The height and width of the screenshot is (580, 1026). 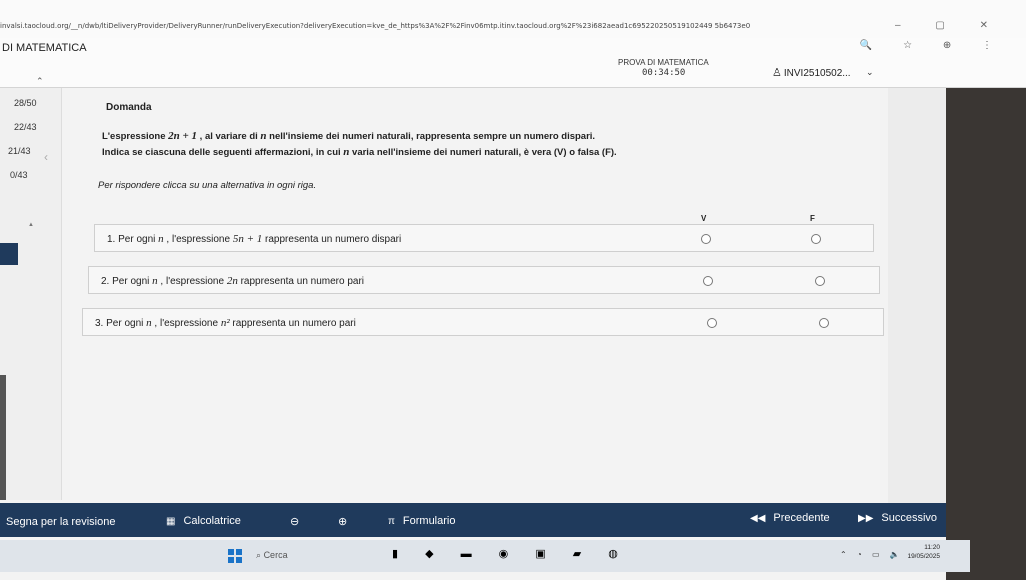 I want to click on scrollbar, so click(x=3, y=437).